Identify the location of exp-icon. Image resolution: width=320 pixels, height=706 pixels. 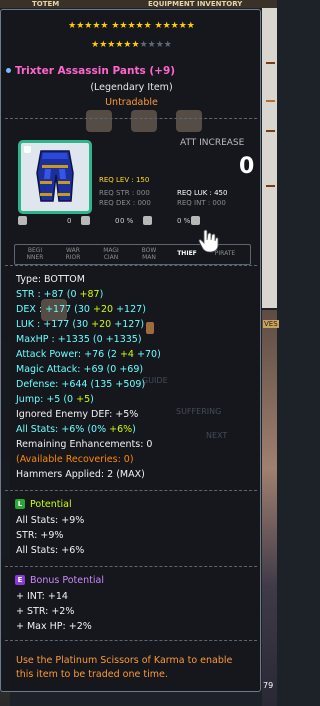
(85, 220).